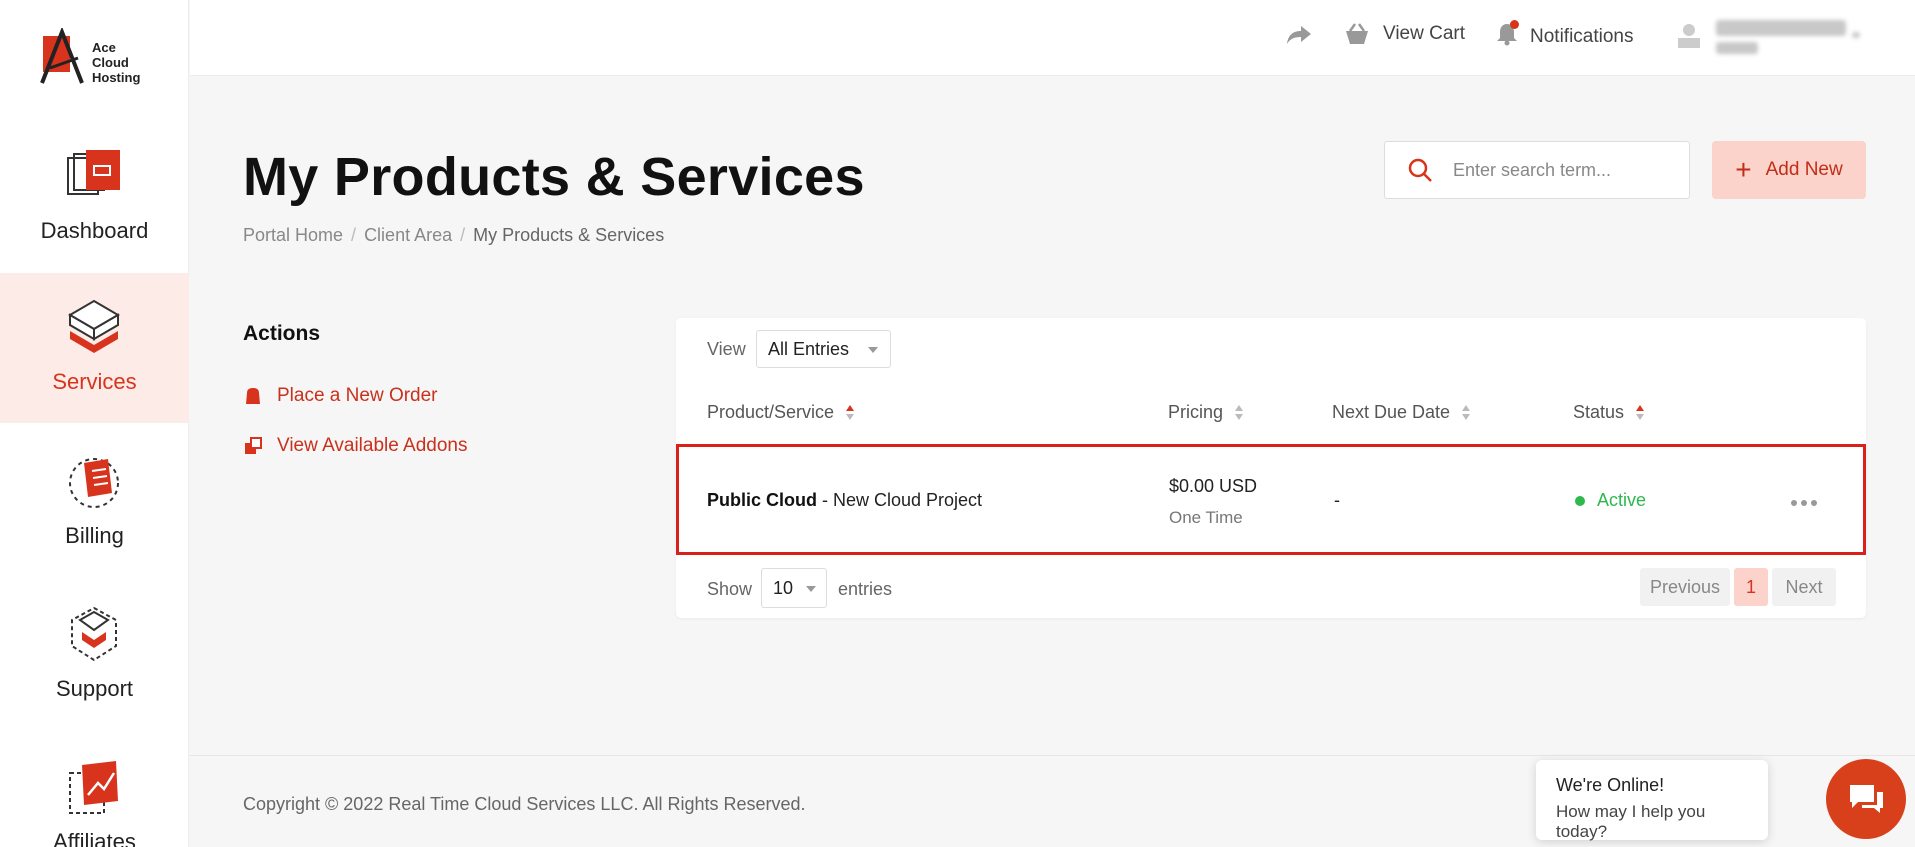 This screenshot has width=1915, height=847. What do you see at coordinates (1774, 38) in the screenshot?
I see `user-menu` at bounding box center [1774, 38].